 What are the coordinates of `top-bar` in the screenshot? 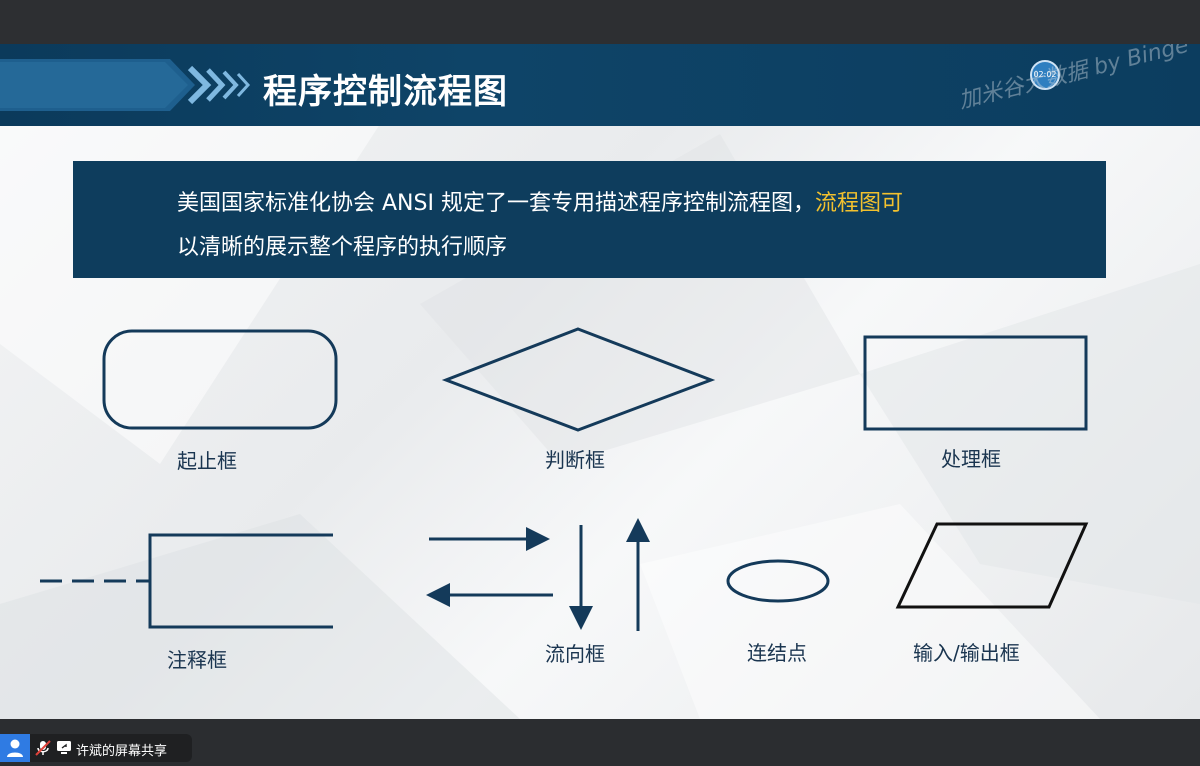 It's located at (600, 22).